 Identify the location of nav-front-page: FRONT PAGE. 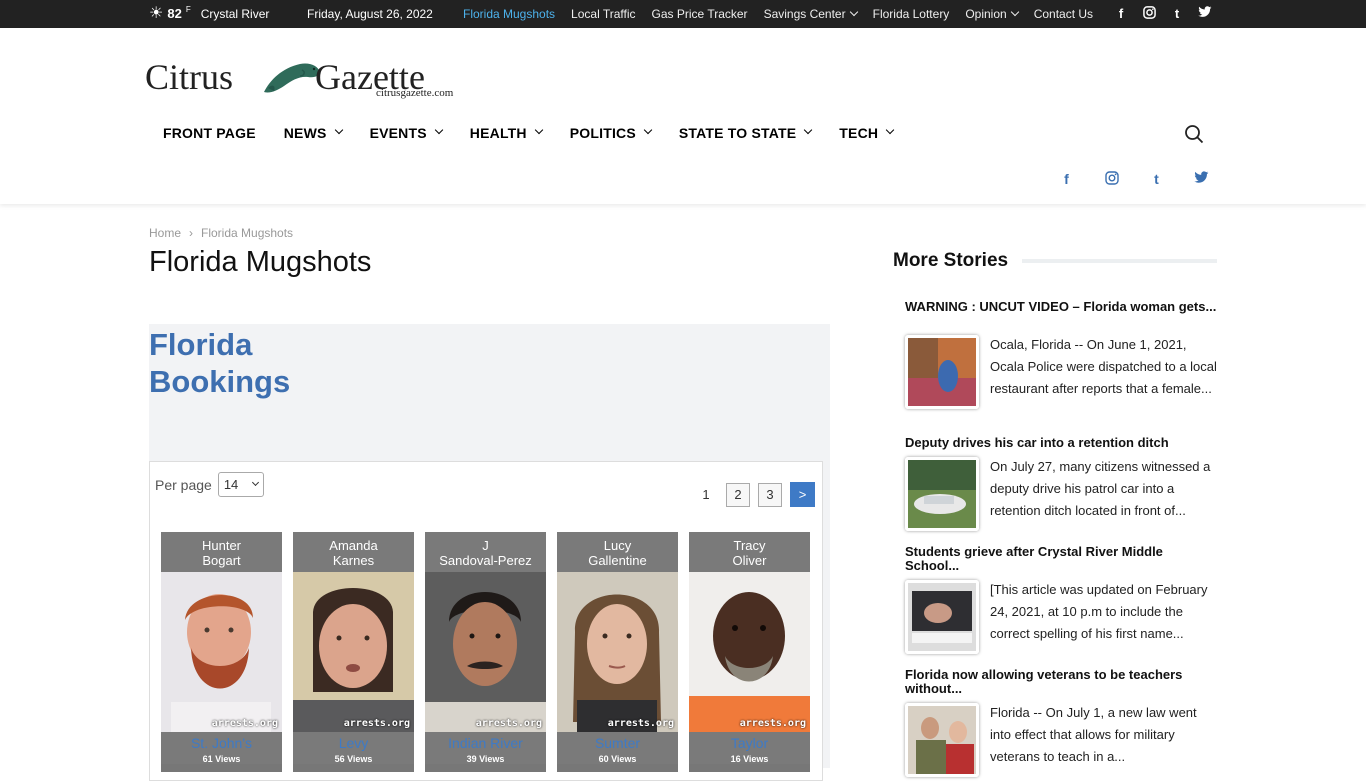
(209, 133).